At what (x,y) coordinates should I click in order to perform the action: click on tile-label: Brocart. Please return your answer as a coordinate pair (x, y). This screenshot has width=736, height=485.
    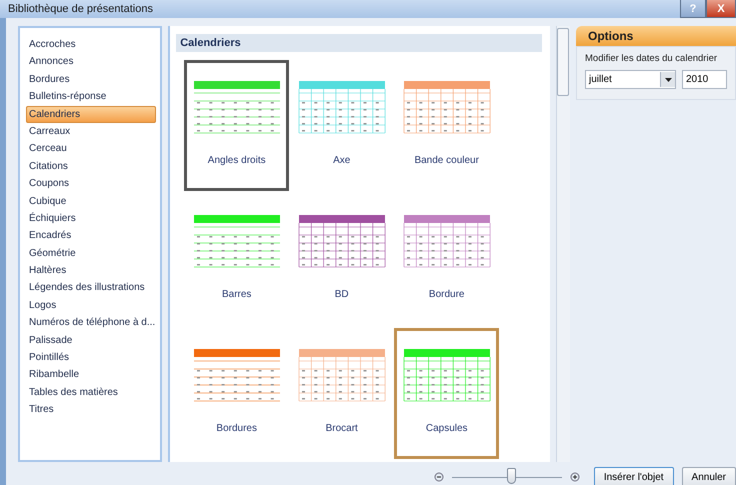
    Looking at the image, I should click on (342, 428).